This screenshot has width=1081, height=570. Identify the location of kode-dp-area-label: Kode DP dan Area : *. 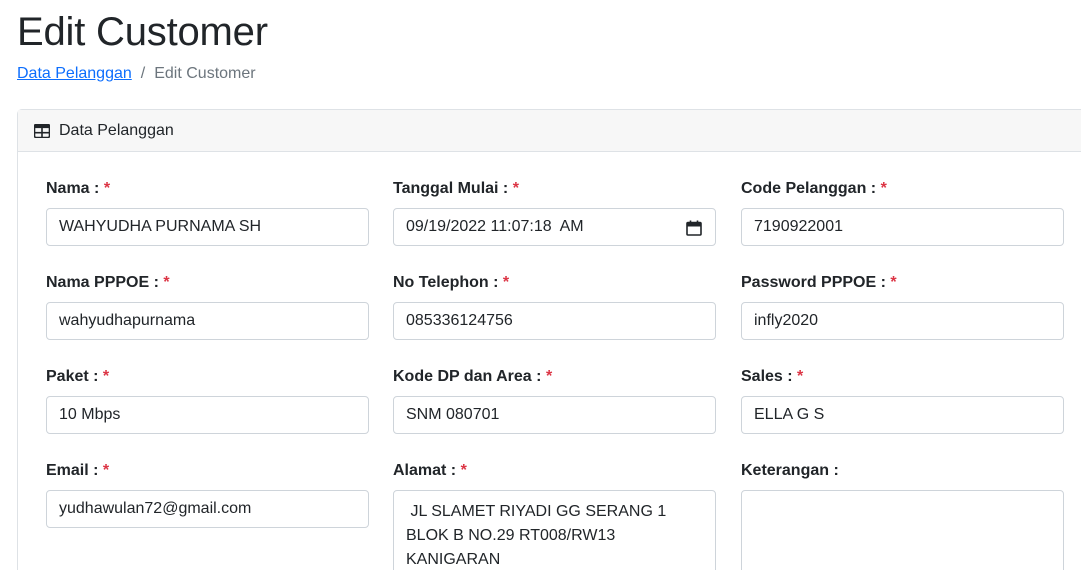
(473, 376).